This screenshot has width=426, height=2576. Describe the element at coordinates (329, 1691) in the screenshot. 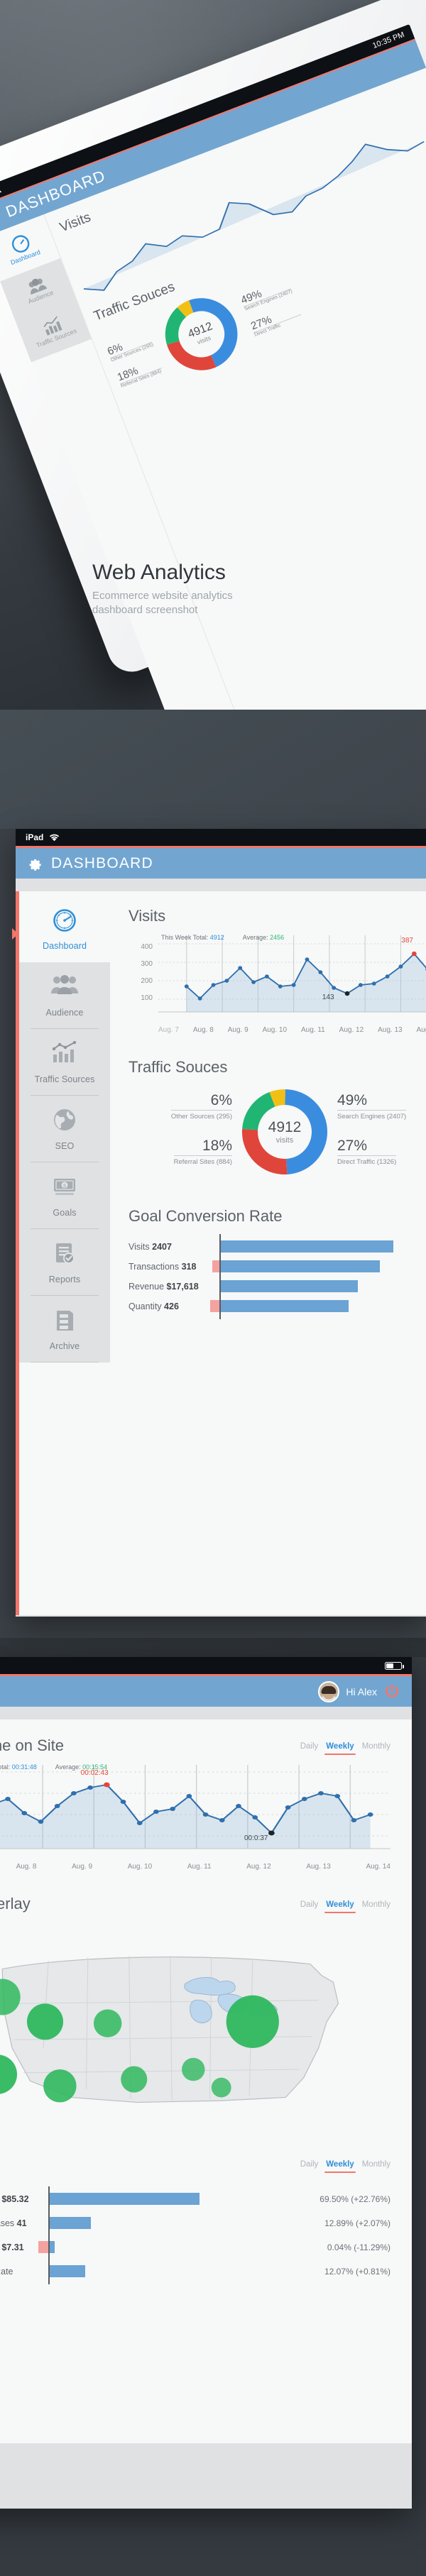

I see `avatar` at that location.